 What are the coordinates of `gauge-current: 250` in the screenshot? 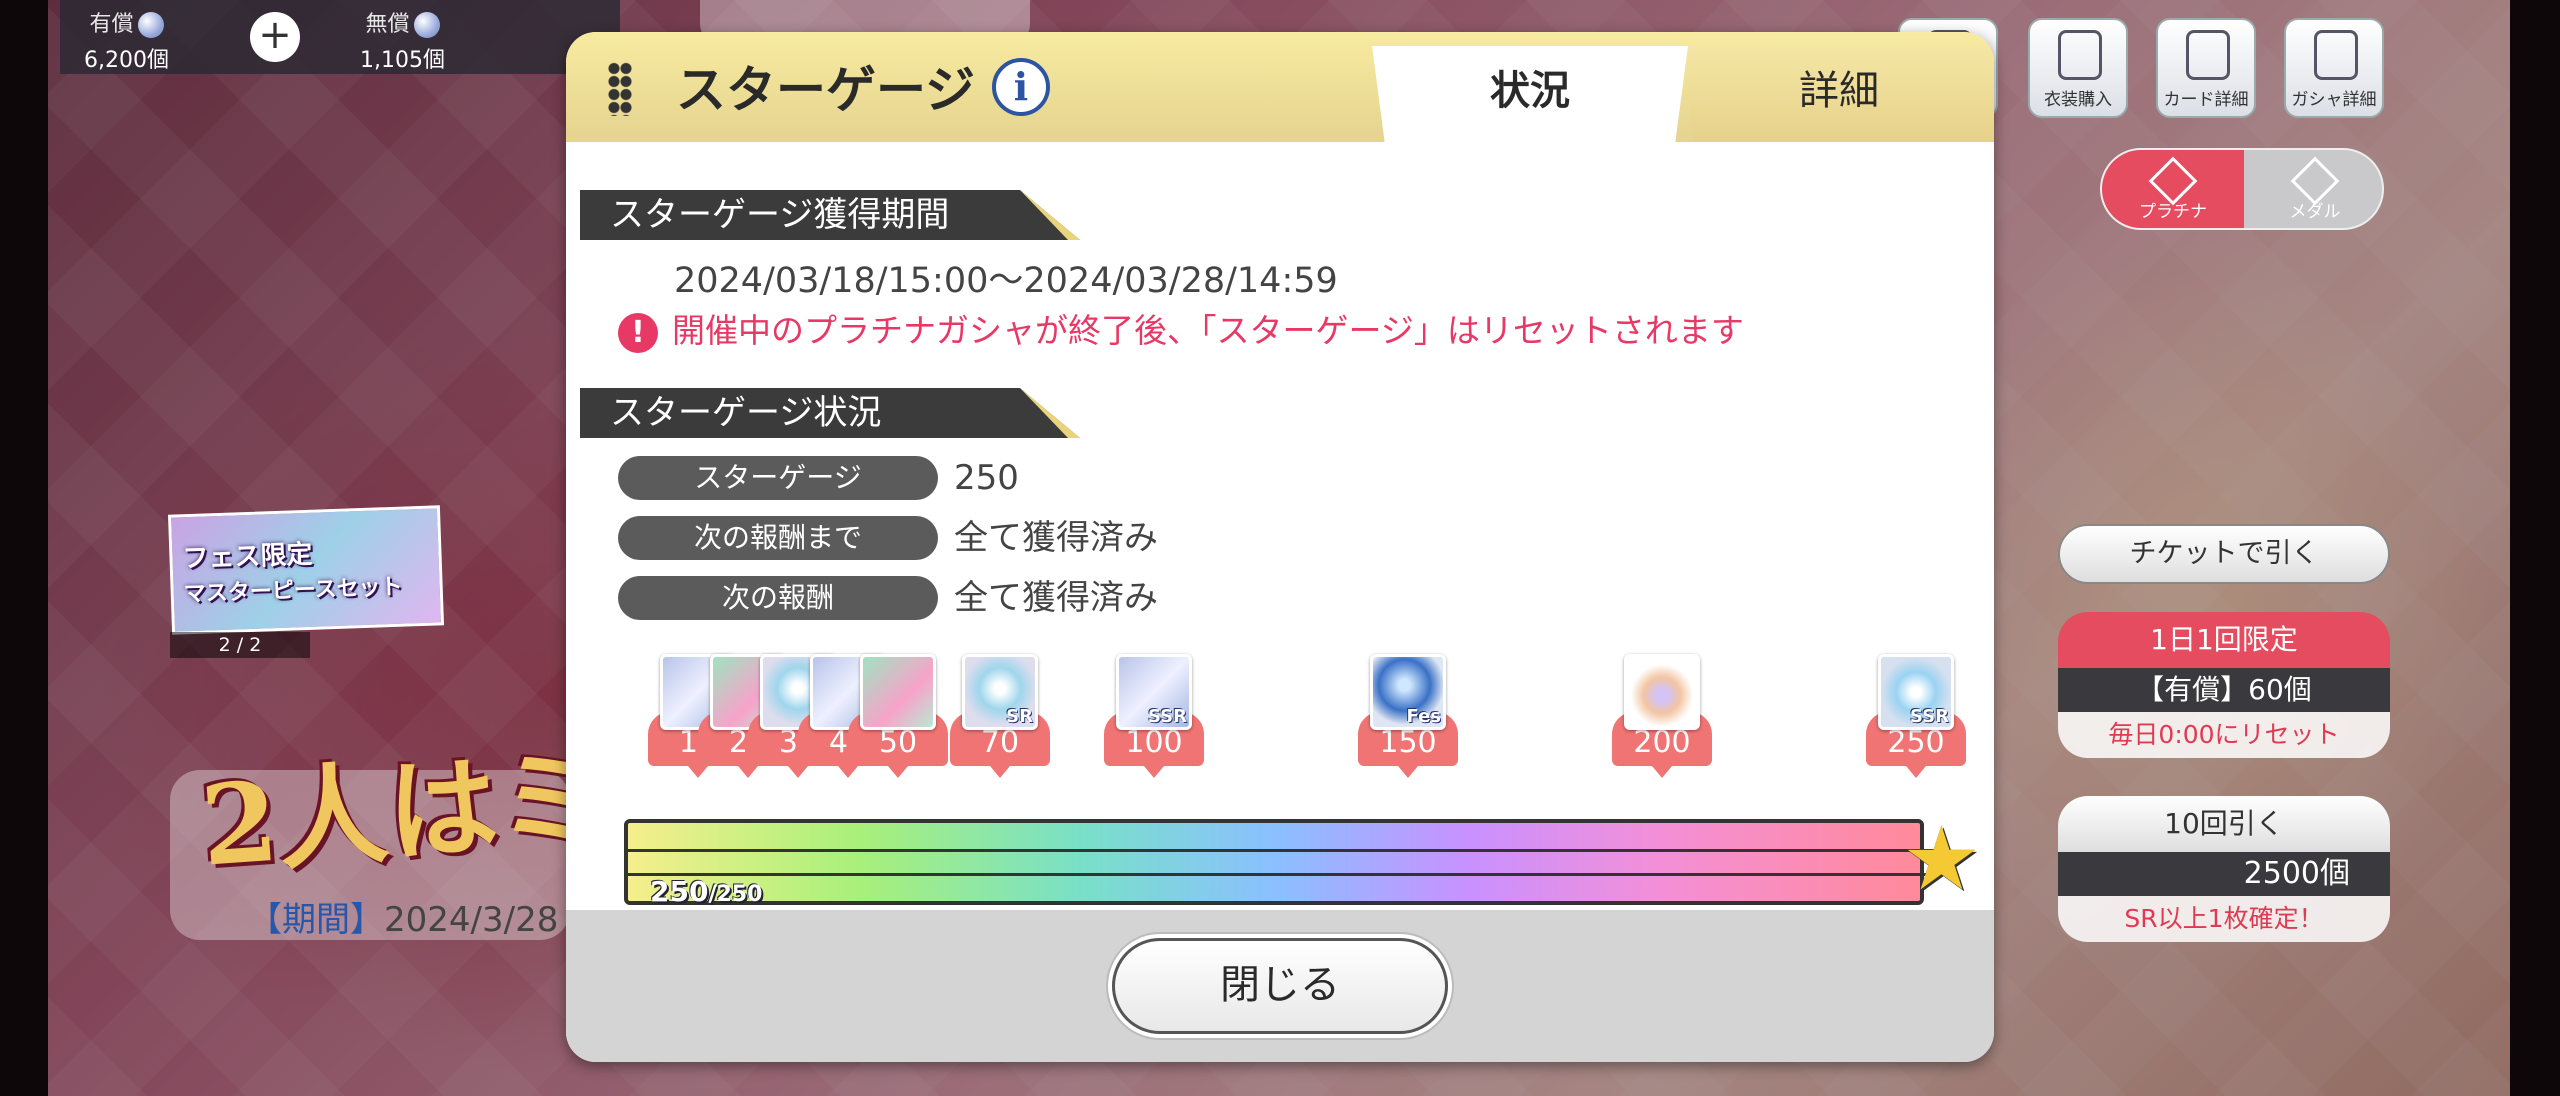 It's located at (679, 891).